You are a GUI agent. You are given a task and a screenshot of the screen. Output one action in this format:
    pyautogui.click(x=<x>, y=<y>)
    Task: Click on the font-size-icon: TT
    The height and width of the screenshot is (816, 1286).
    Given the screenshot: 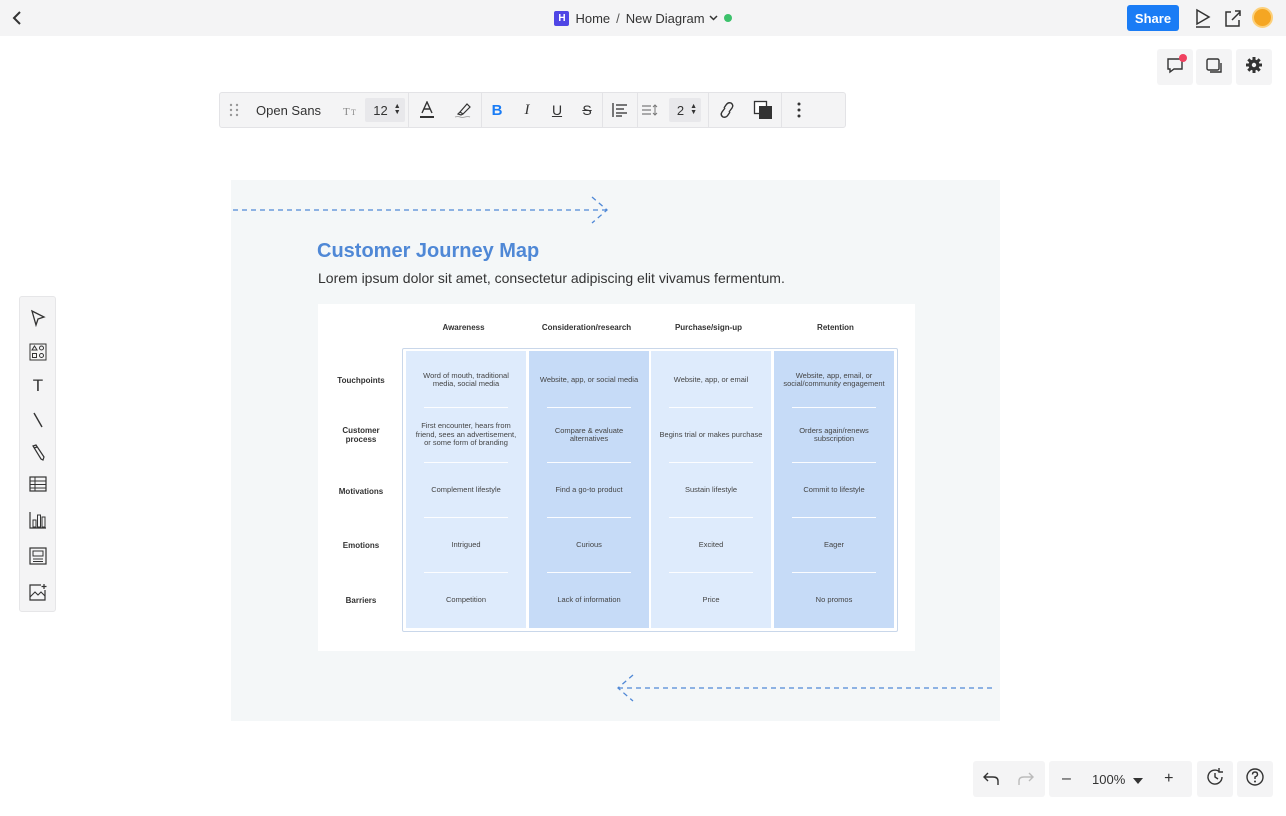 What is the action you would take?
    pyautogui.click(x=351, y=110)
    